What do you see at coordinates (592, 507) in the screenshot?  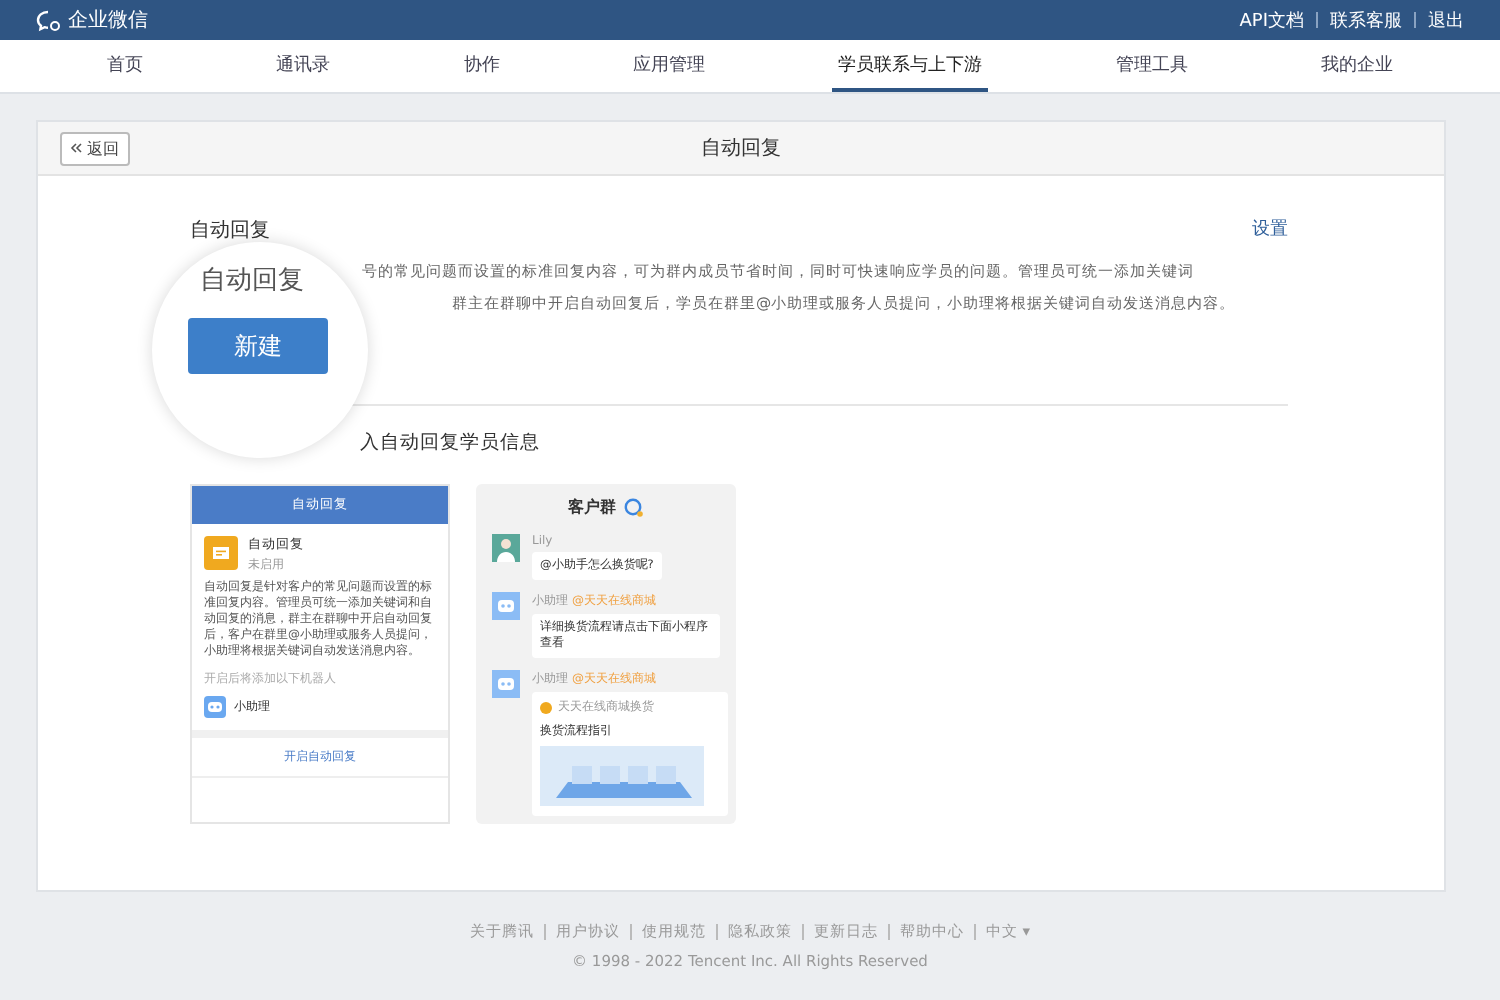 I see `chat-title: 客户群` at bounding box center [592, 507].